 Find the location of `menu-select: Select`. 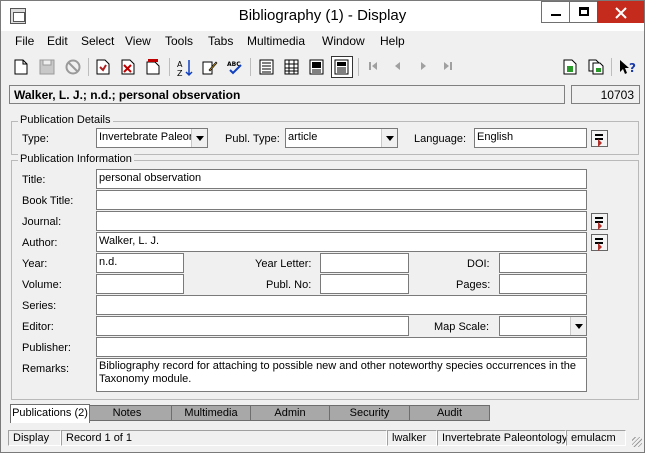

menu-select: Select is located at coordinates (97, 41).